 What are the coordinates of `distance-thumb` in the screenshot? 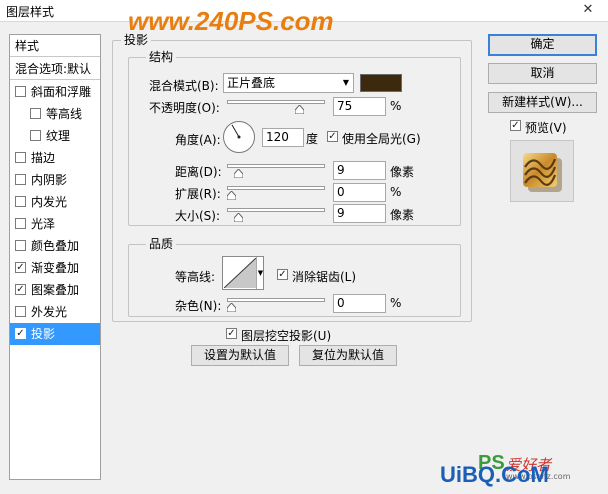 It's located at (239, 173).